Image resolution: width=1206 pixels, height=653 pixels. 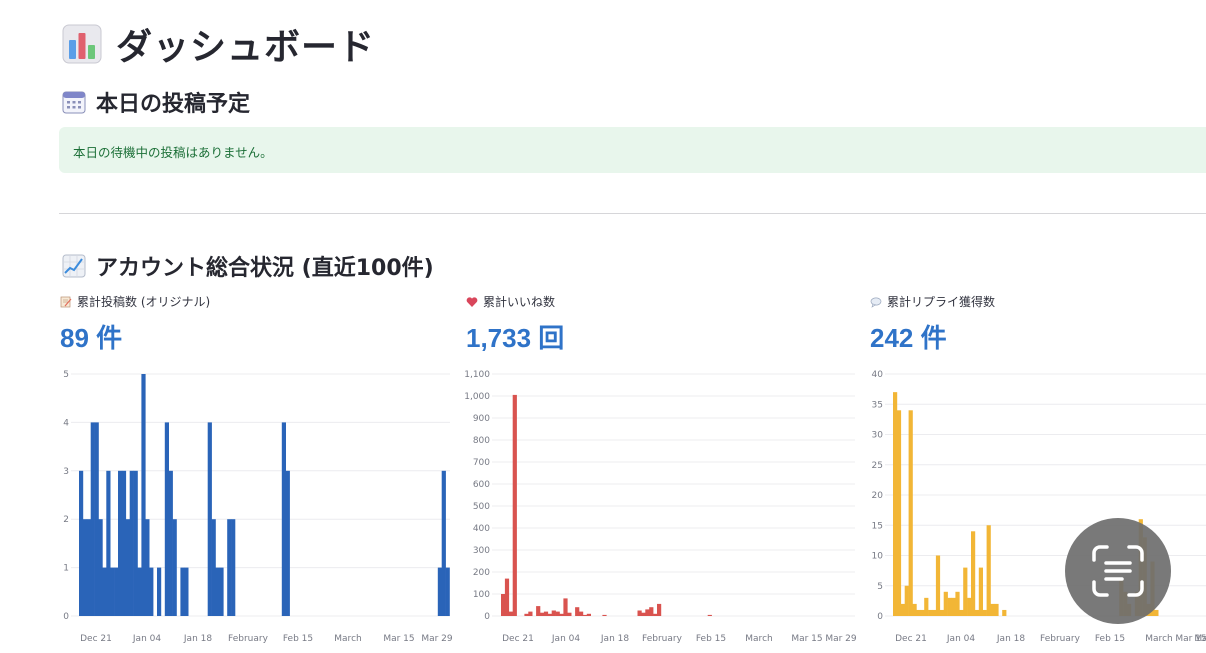 I want to click on section-divider, so click(x=632, y=213).